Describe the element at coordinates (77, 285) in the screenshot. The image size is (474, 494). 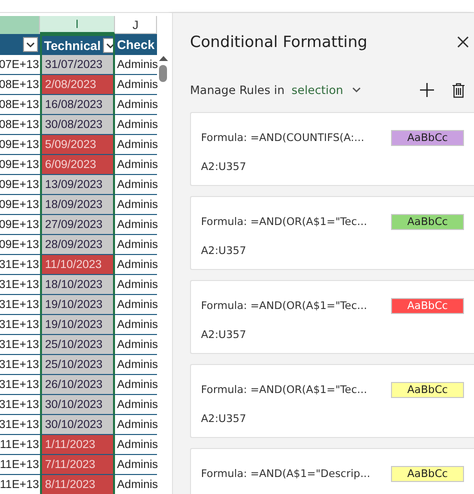
I see `date-cell: 18/10/2023` at that location.